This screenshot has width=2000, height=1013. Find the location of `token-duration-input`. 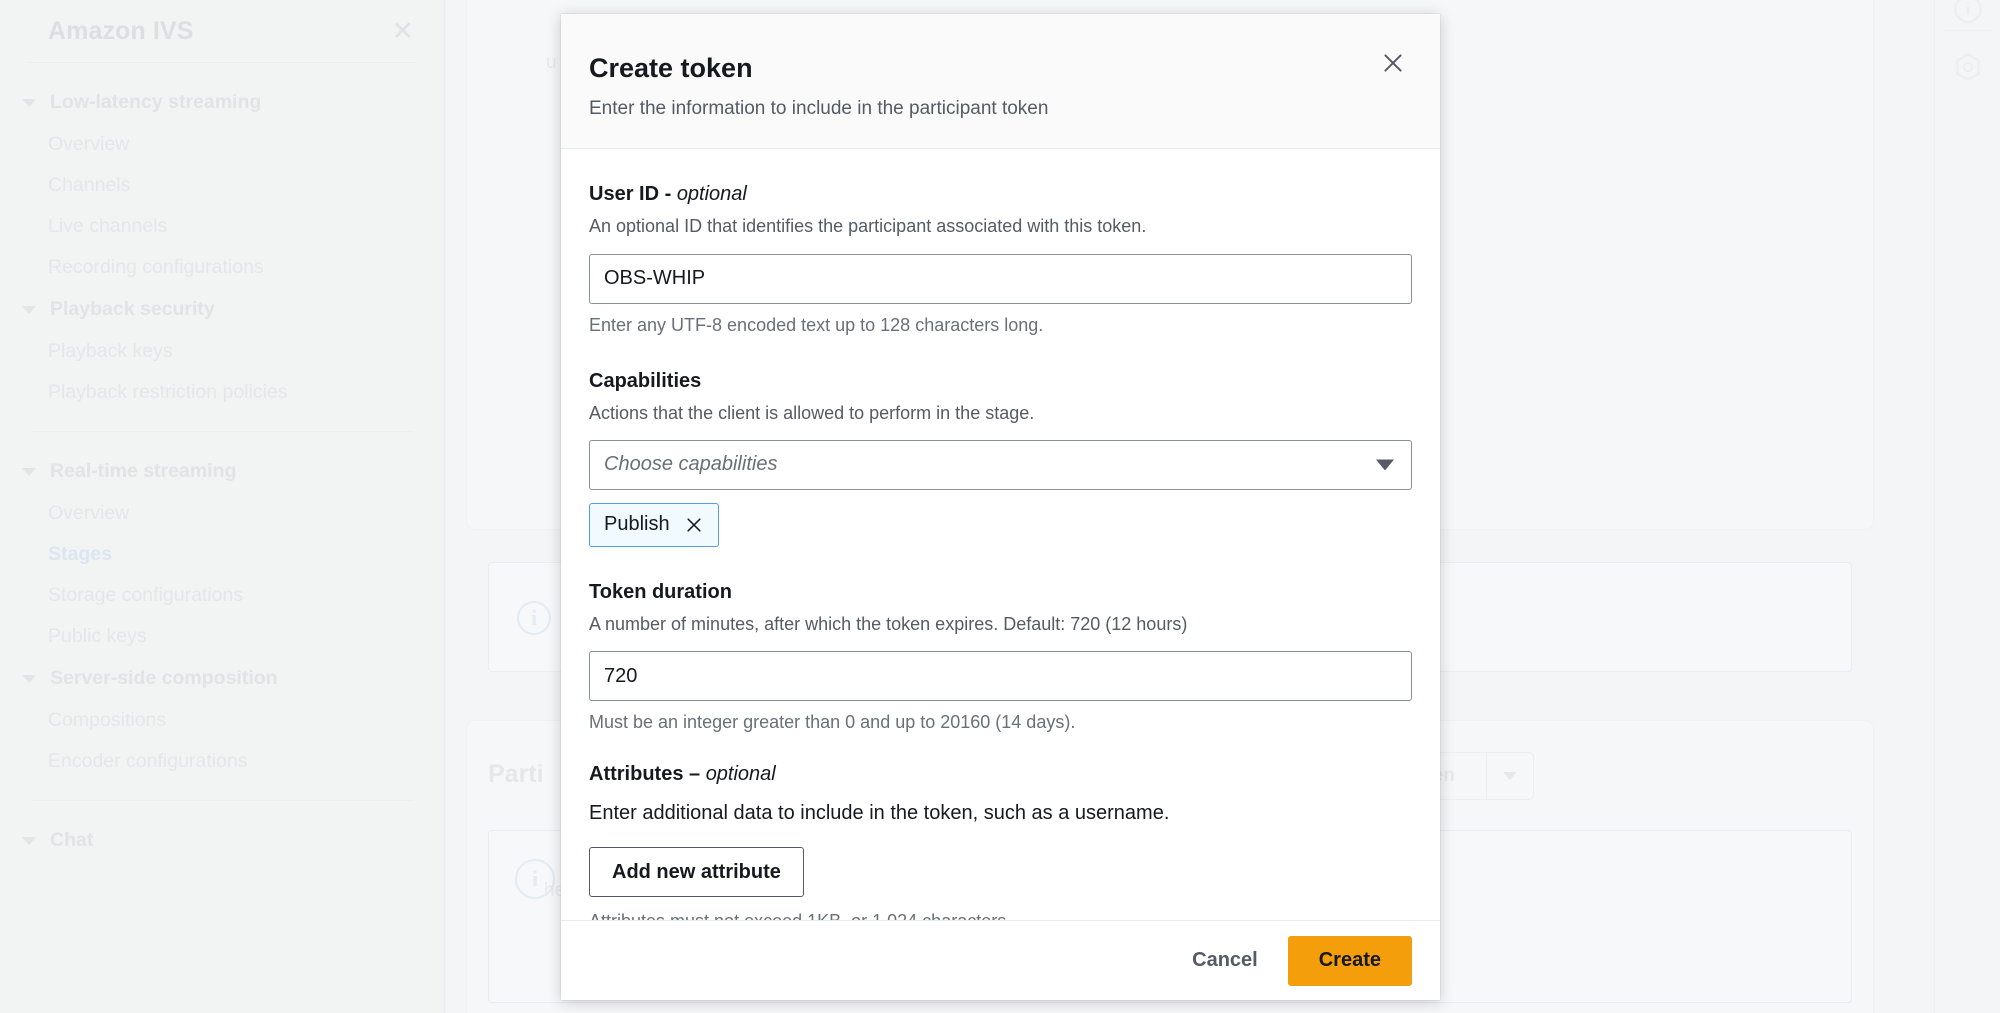

token-duration-input is located at coordinates (1000, 676).